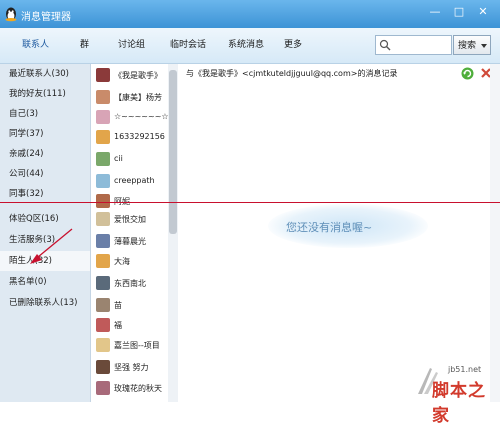  I want to click on watermark-url: jb51.net, so click(465, 369).